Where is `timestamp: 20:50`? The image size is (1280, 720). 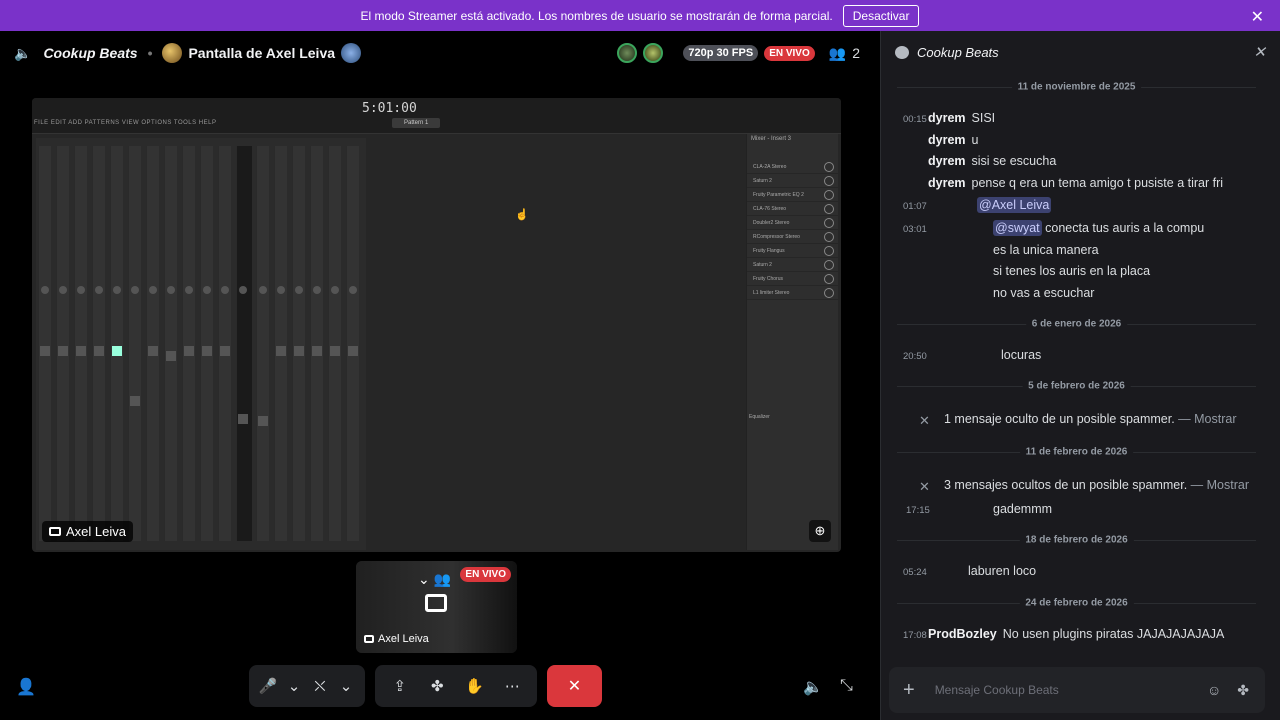 timestamp: 20:50 is located at coordinates (915, 356).